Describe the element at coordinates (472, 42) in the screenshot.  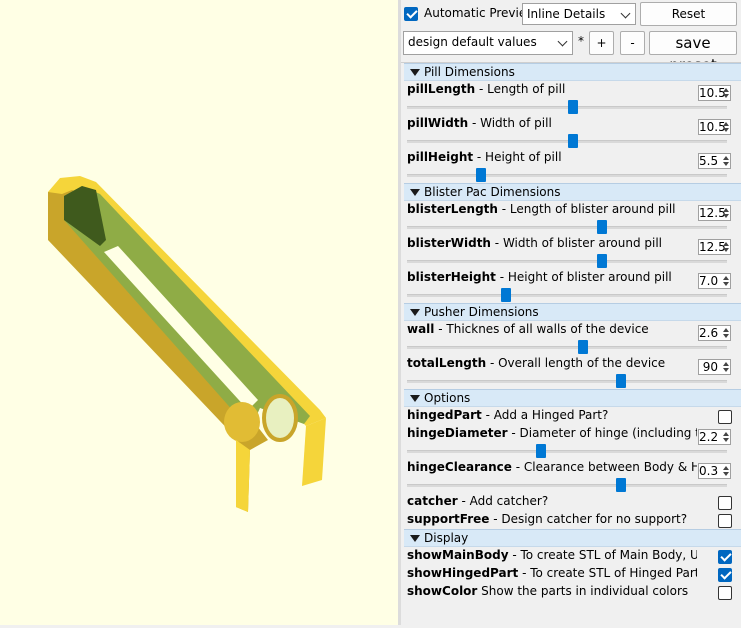
I see `preset-value: design default values` at that location.